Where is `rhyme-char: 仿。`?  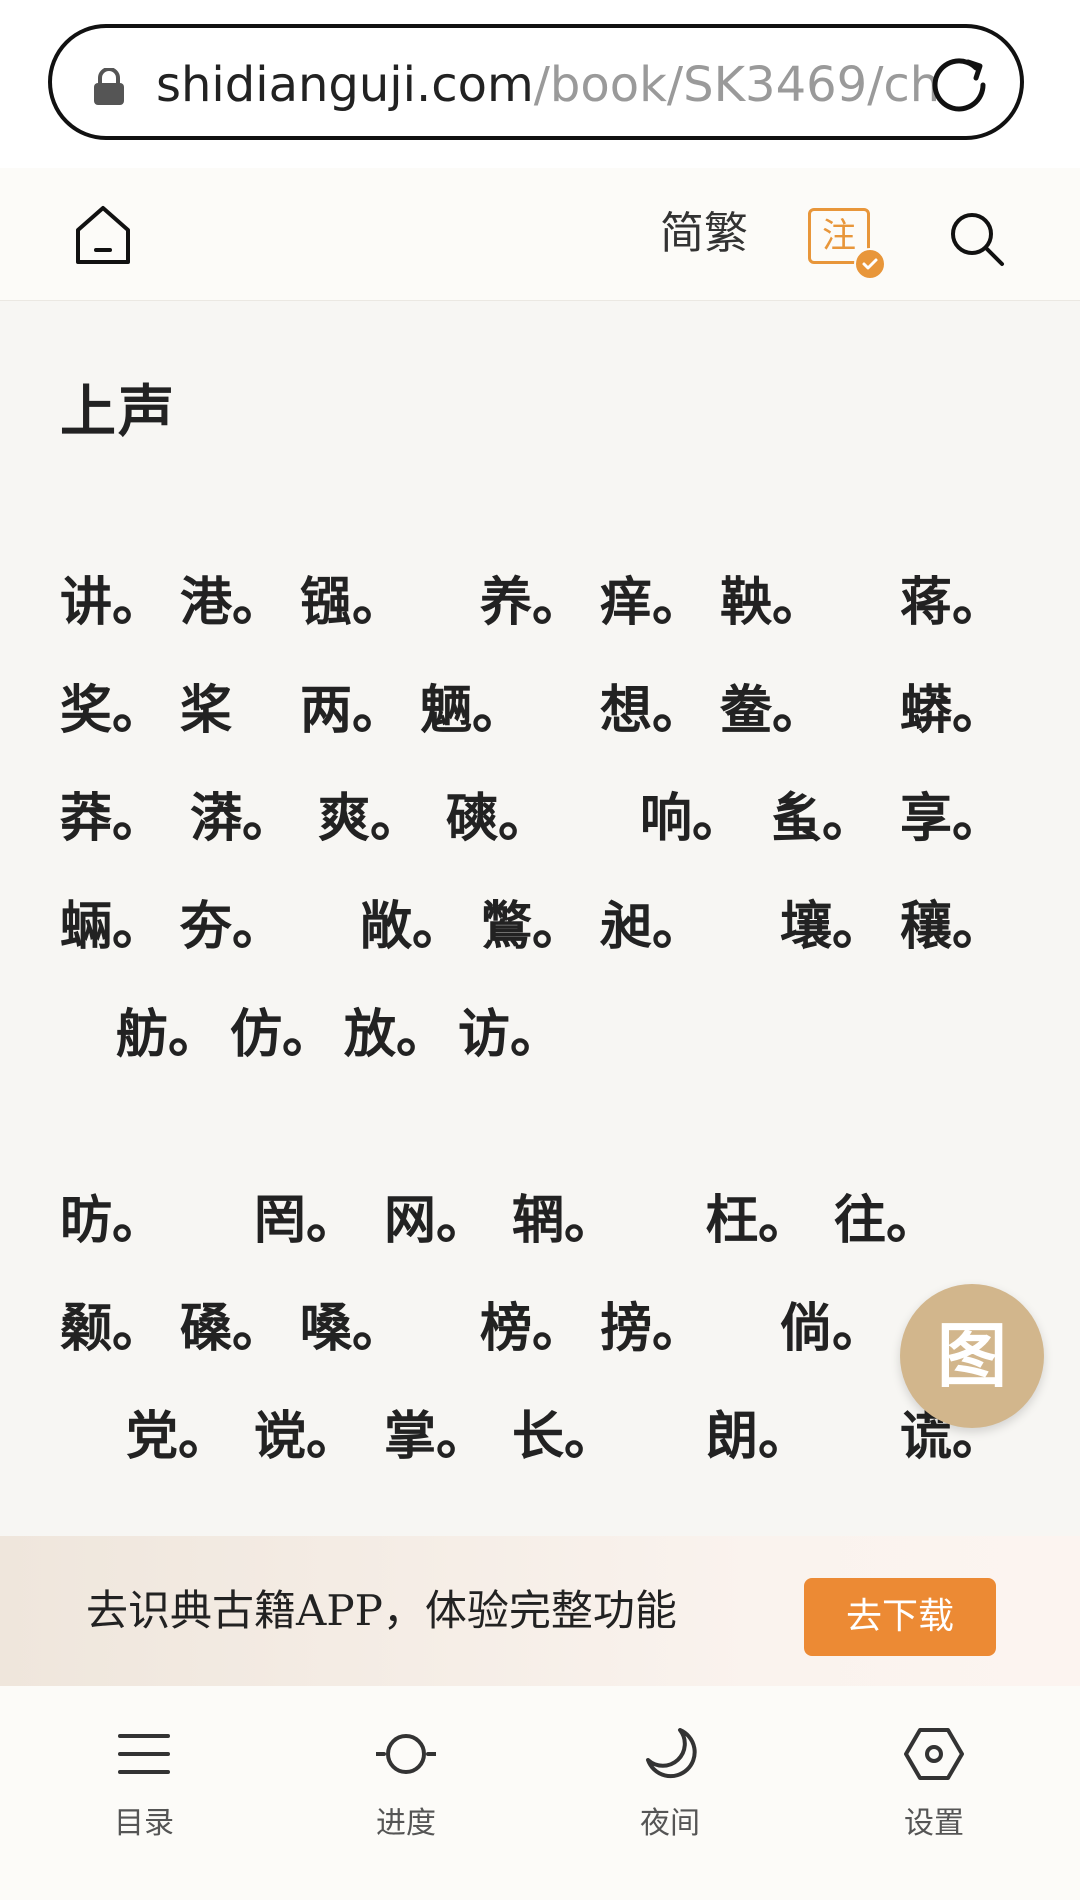 rhyme-char: 仿。 is located at coordinates (282, 1034).